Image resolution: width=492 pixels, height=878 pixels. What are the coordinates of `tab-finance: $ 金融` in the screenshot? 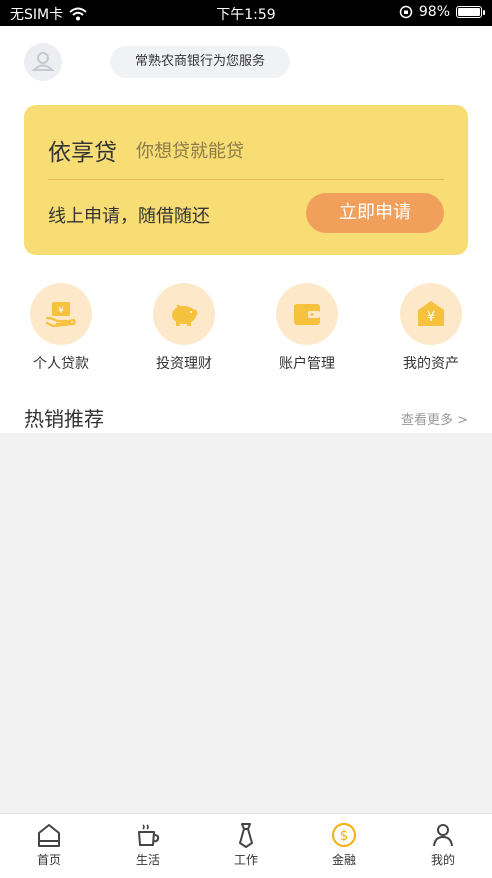 It's located at (344, 844).